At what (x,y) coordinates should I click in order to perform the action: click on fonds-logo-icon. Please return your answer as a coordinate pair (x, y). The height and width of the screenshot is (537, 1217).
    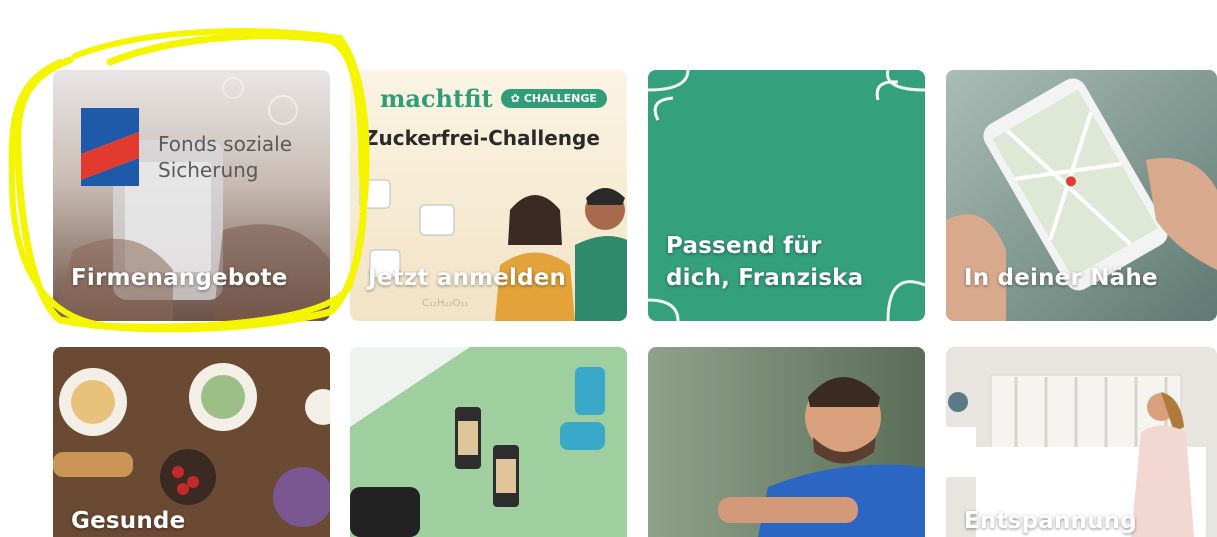
    Looking at the image, I should click on (110, 147).